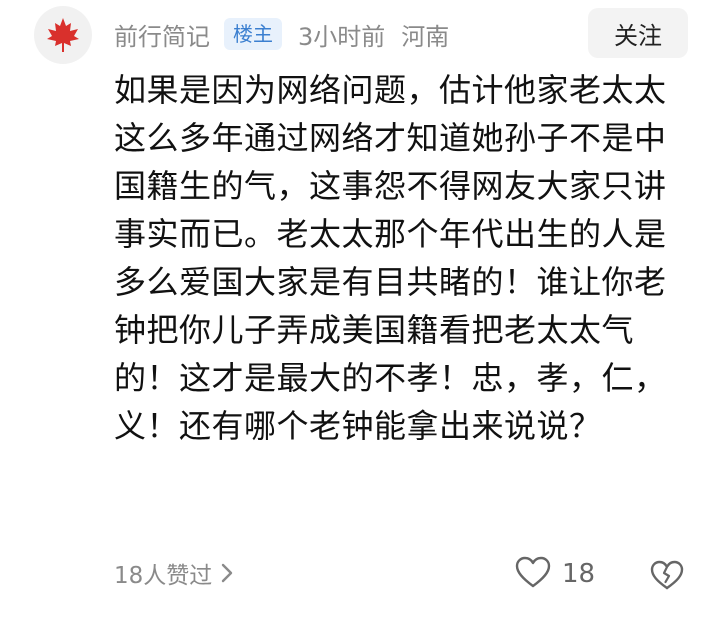 This screenshot has height=642, width=718. I want to click on op-badge: 楼主, so click(253, 34).